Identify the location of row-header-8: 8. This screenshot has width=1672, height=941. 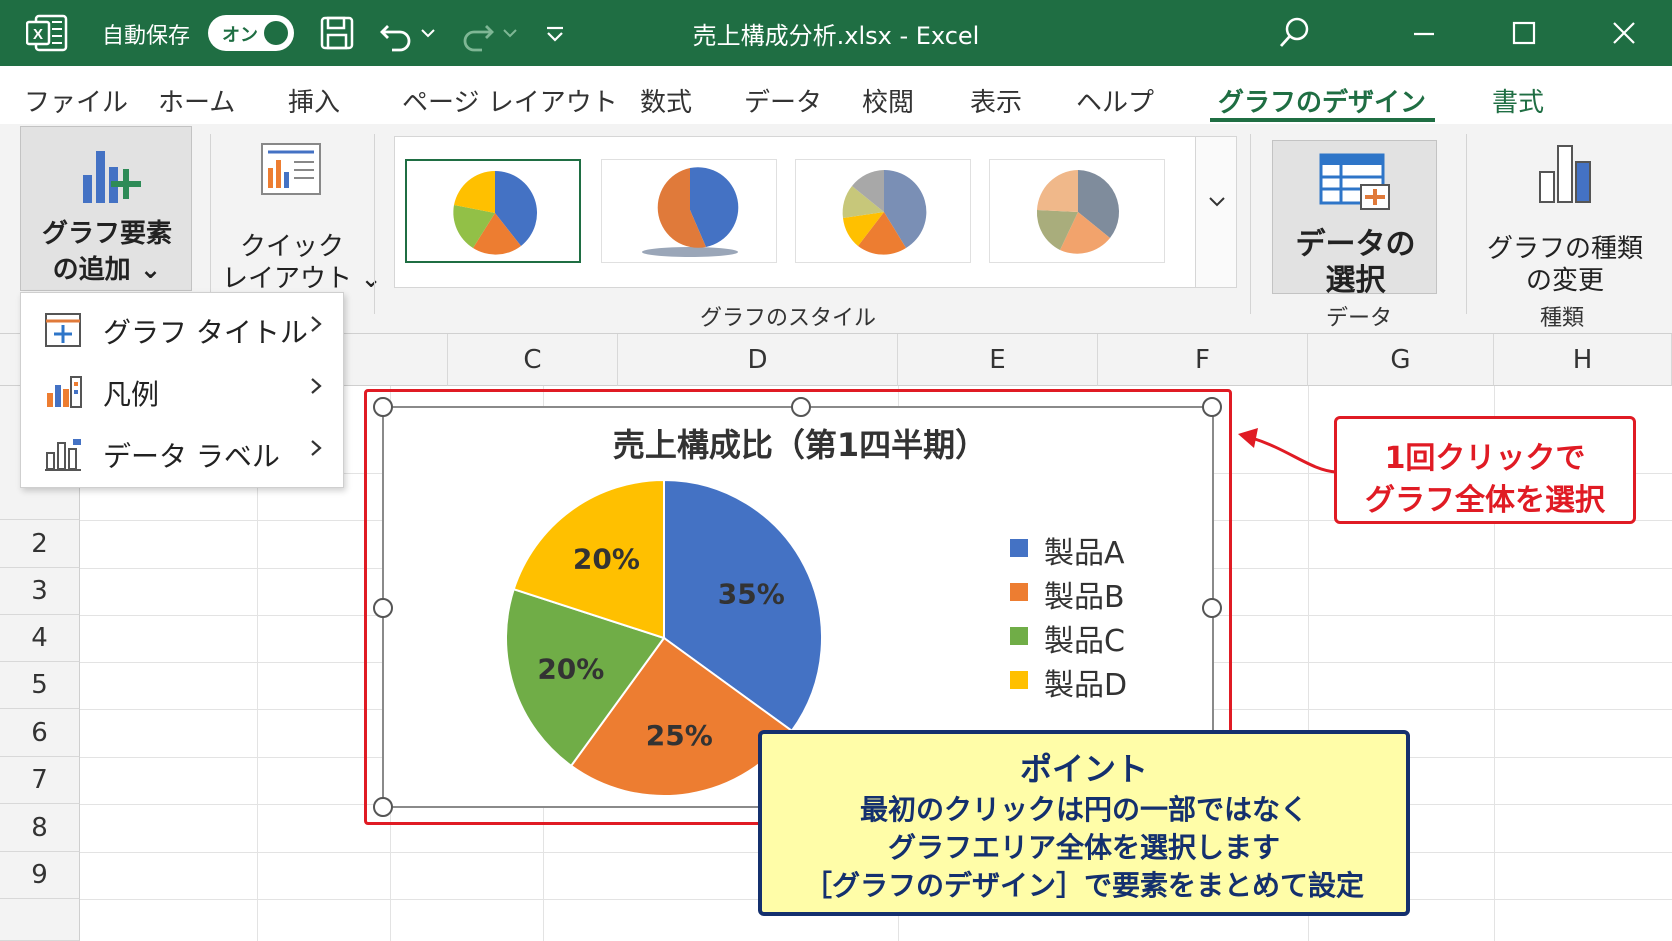
(40, 828).